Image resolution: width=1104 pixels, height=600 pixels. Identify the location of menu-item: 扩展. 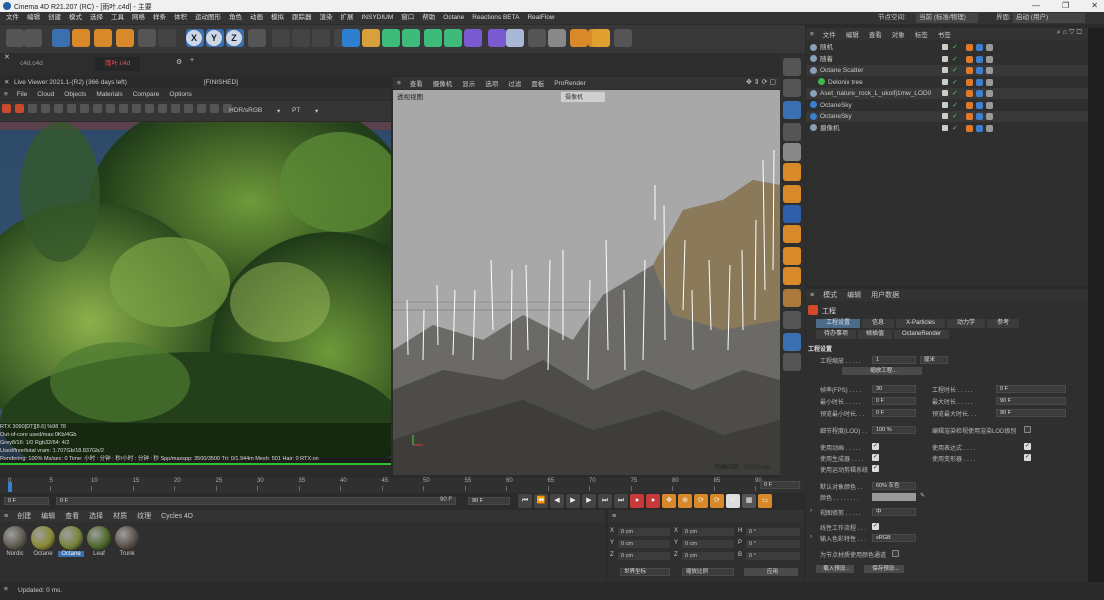
(347, 18).